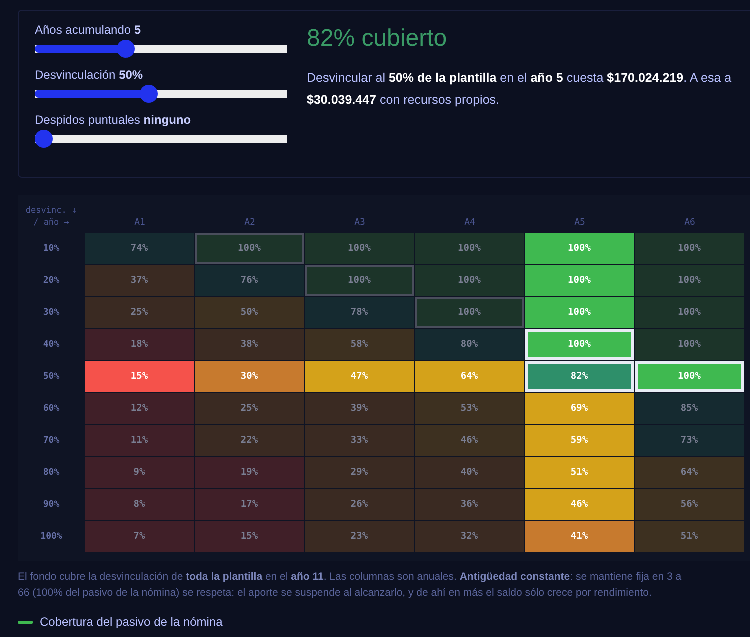 The width and height of the screenshot is (750, 637). Describe the element at coordinates (140, 281) in the screenshot. I see `heatmap-cell: 37%` at that location.